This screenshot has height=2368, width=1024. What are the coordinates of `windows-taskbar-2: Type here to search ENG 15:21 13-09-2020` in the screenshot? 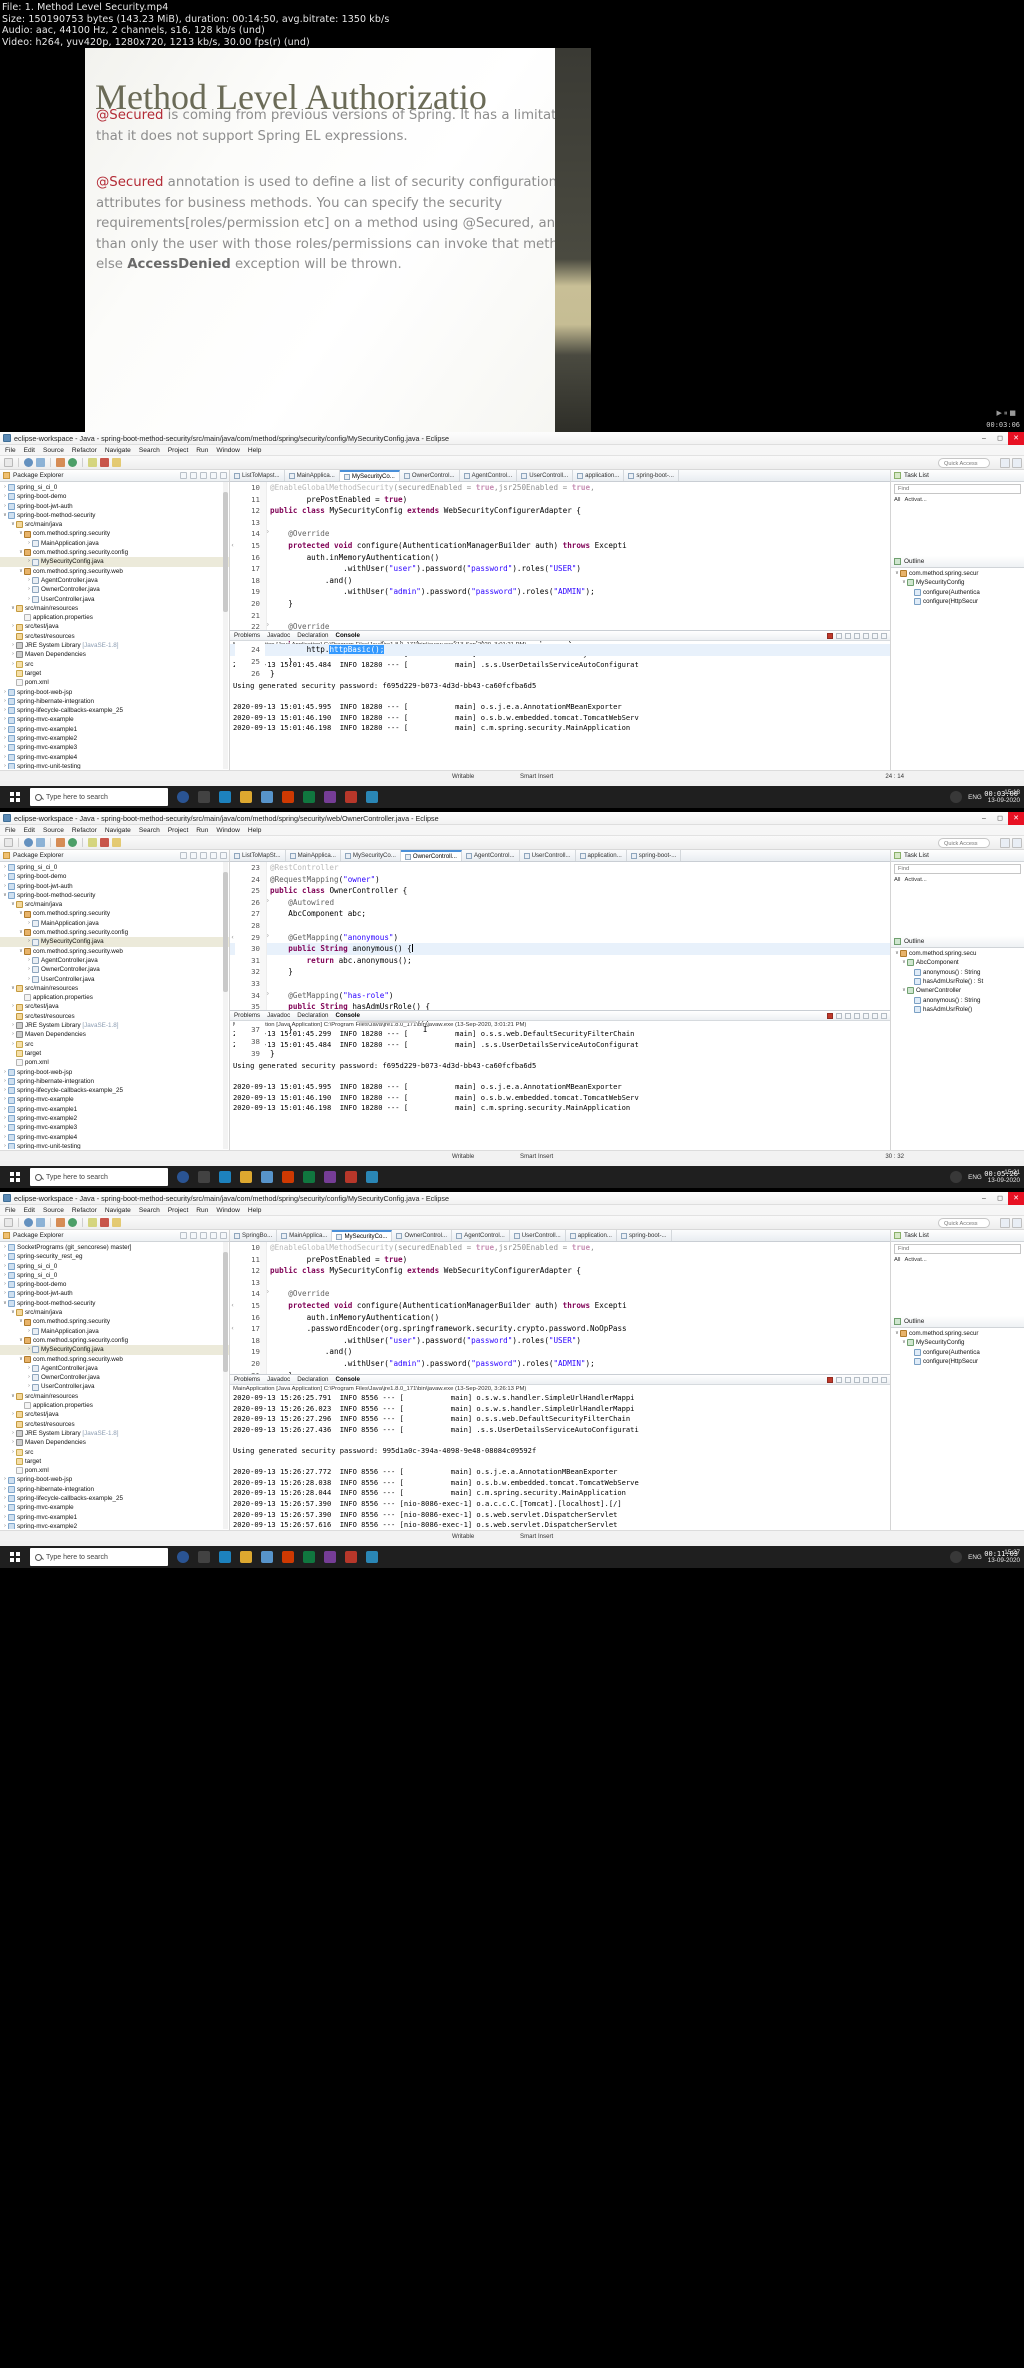 It's located at (512, 1177).